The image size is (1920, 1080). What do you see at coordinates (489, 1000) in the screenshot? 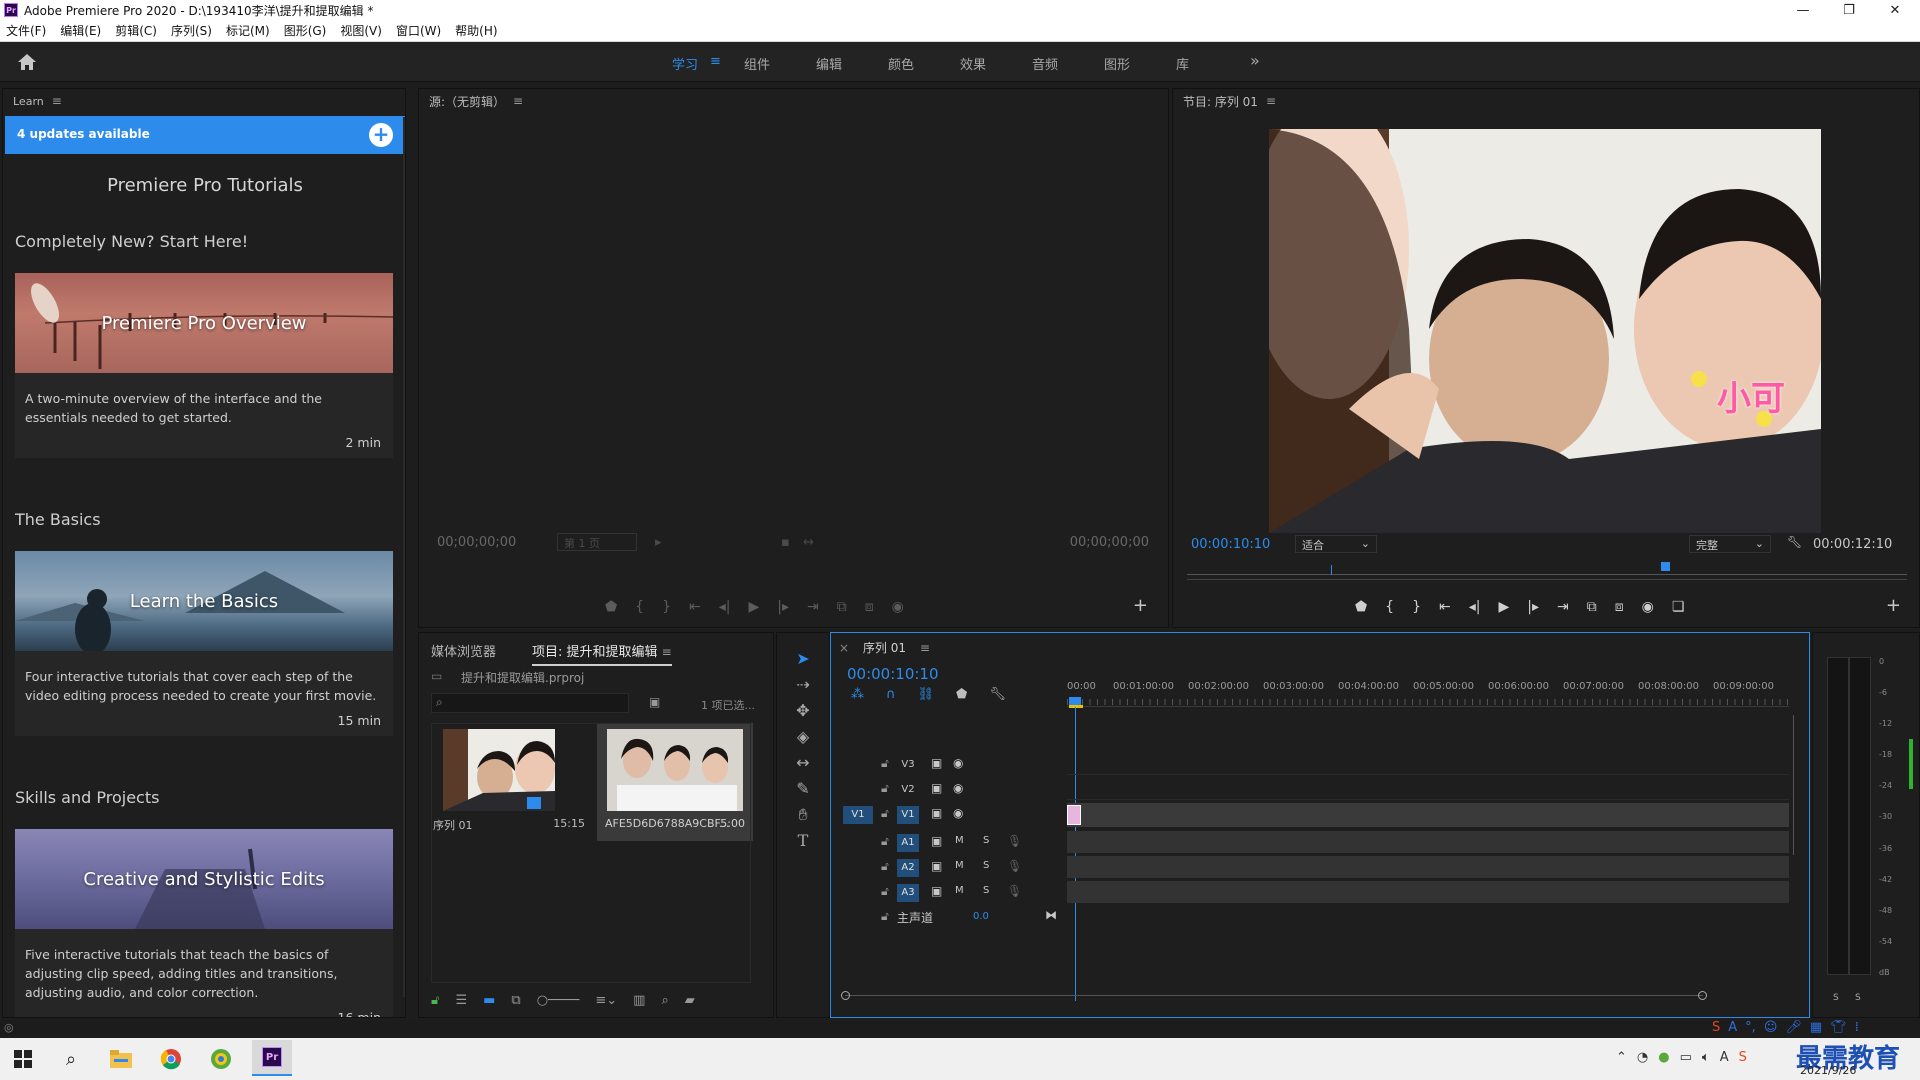
I see `icon-view-icon: ▬` at bounding box center [489, 1000].